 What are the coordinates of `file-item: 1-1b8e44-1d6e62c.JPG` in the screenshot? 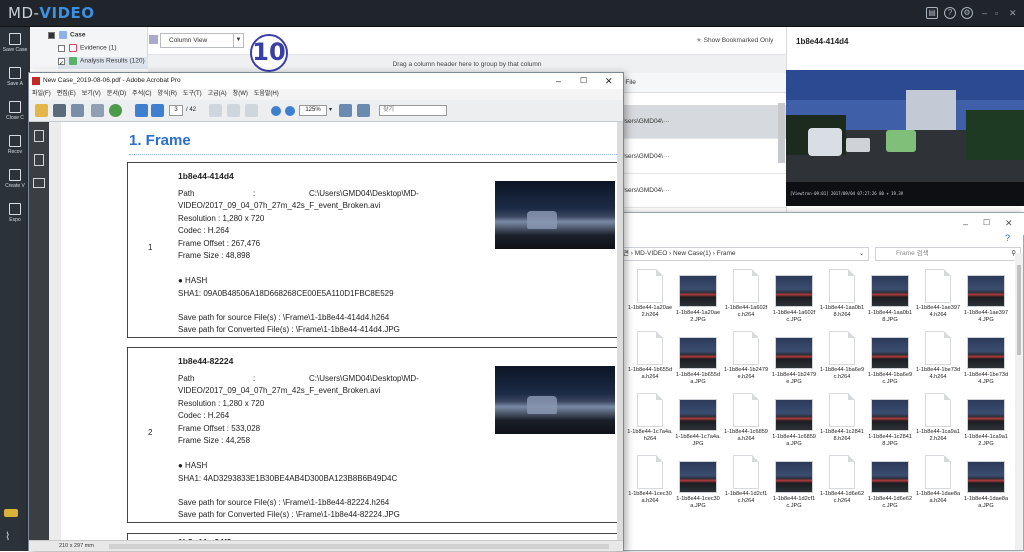 It's located at (890, 485).